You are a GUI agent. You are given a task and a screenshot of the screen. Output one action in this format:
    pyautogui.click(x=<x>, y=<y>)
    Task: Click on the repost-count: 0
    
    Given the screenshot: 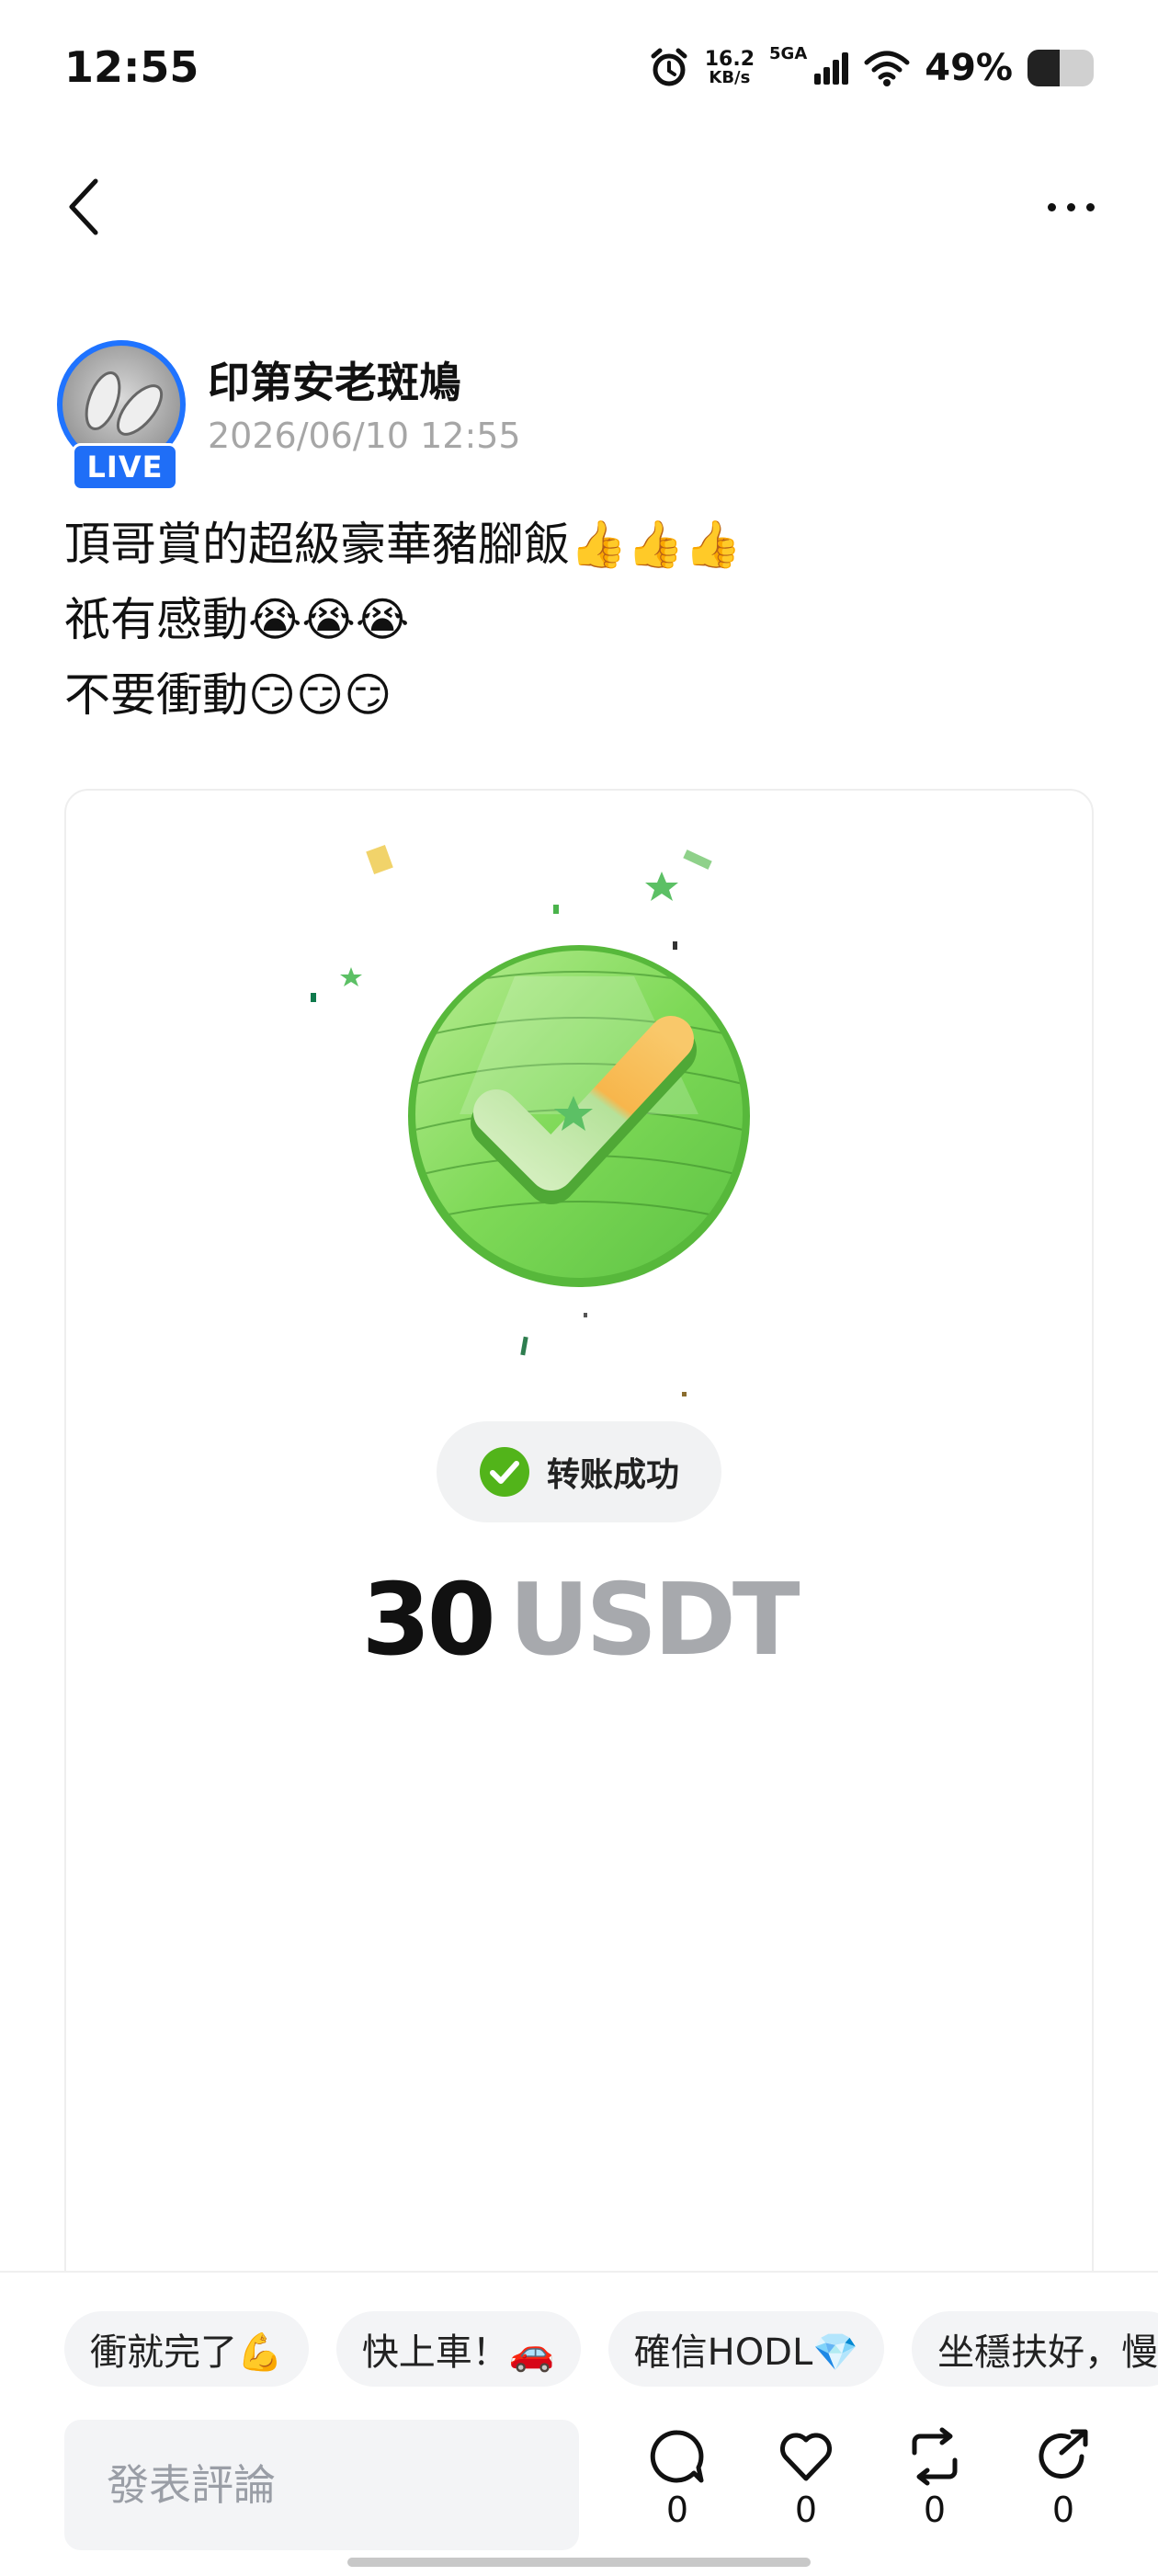 What is the action you would take?
    pyautogui.click(x=935, y=2510)
    